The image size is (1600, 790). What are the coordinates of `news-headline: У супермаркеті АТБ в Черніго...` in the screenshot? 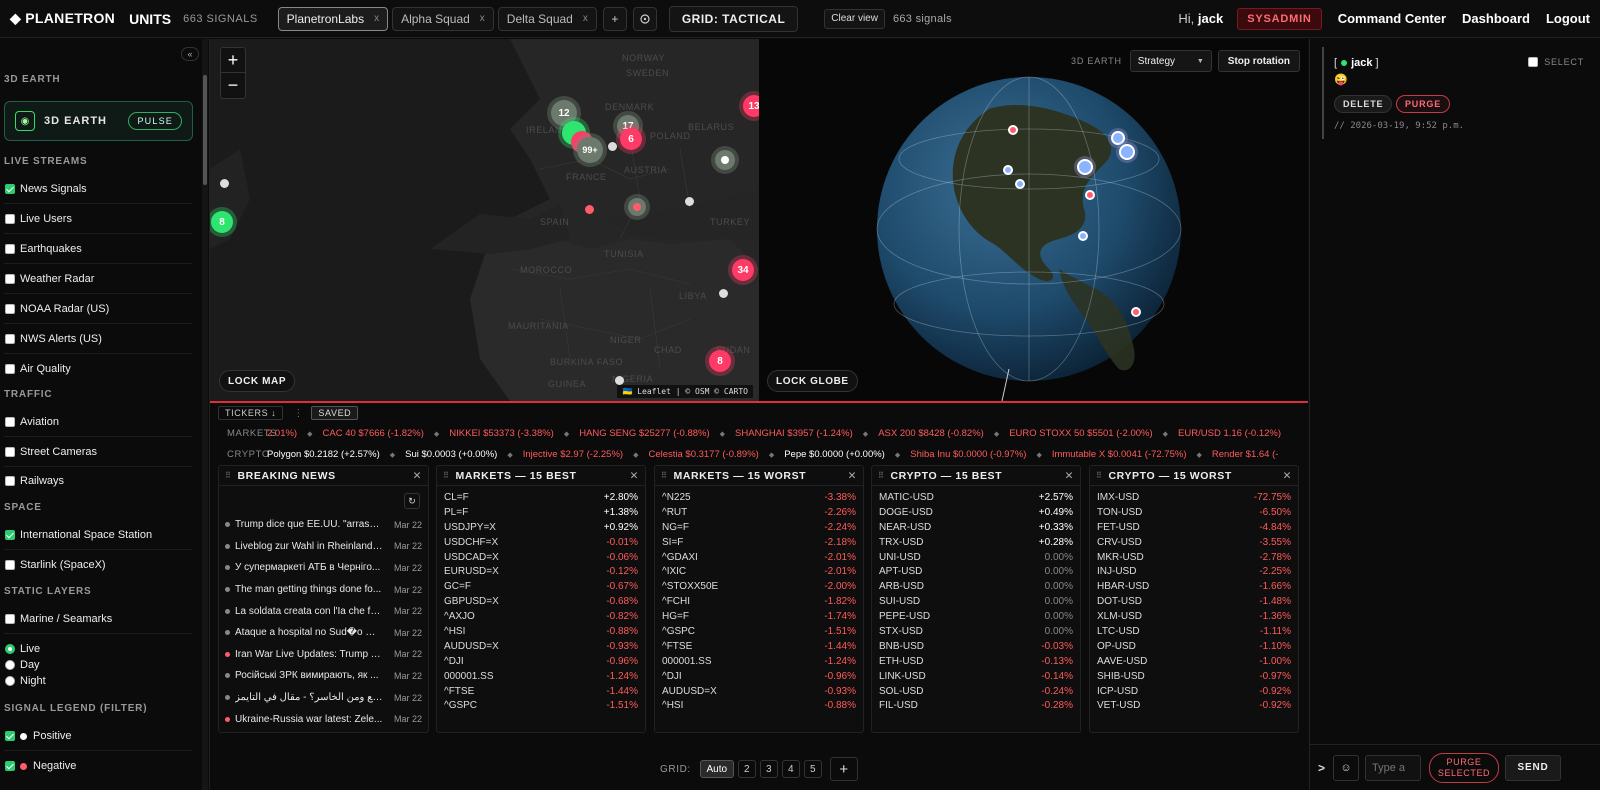 It's located at (307, 567).